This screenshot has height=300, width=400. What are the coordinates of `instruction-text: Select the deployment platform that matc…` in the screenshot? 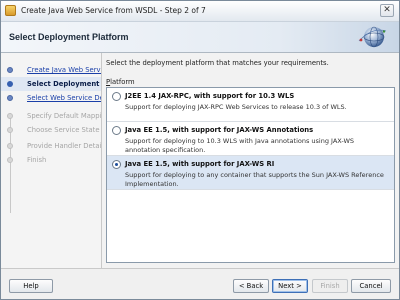 It's located at (217, 63).